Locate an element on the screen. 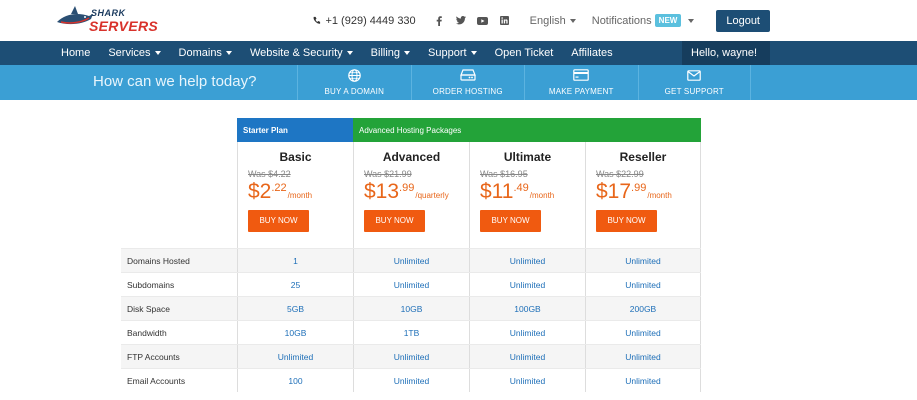 The image size is (917, 400). plan-name: Reseller is located at coordinates (643, 157).